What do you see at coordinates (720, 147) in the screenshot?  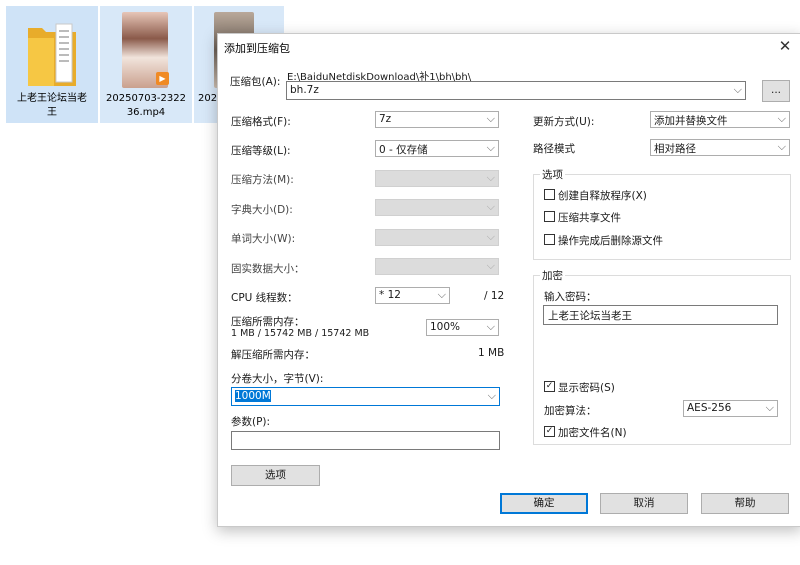 I see `path-mode-select: 相对路径 ⌵` at bounding box center [720, 147].